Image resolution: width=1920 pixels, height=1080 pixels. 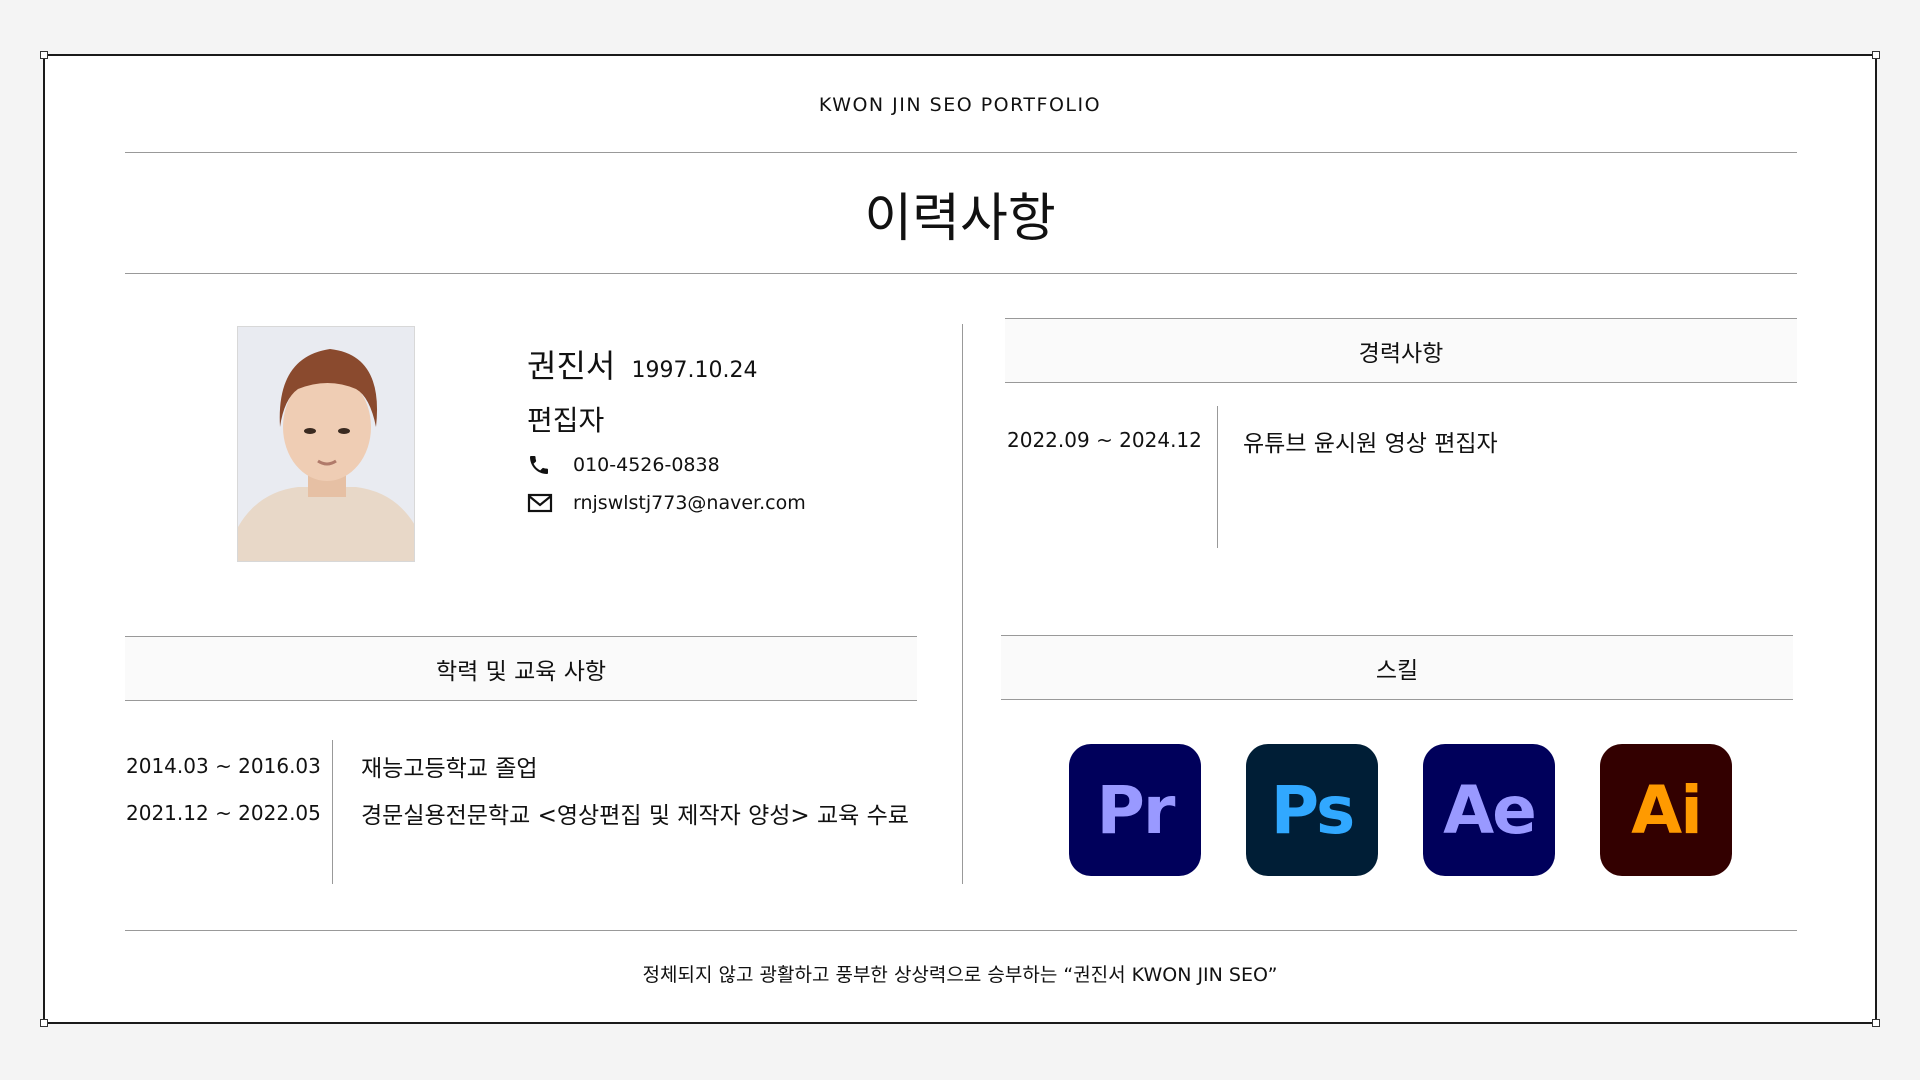 I want to click on education-section-header: 학력 및 교육 사항, so click(x=521, y=668).